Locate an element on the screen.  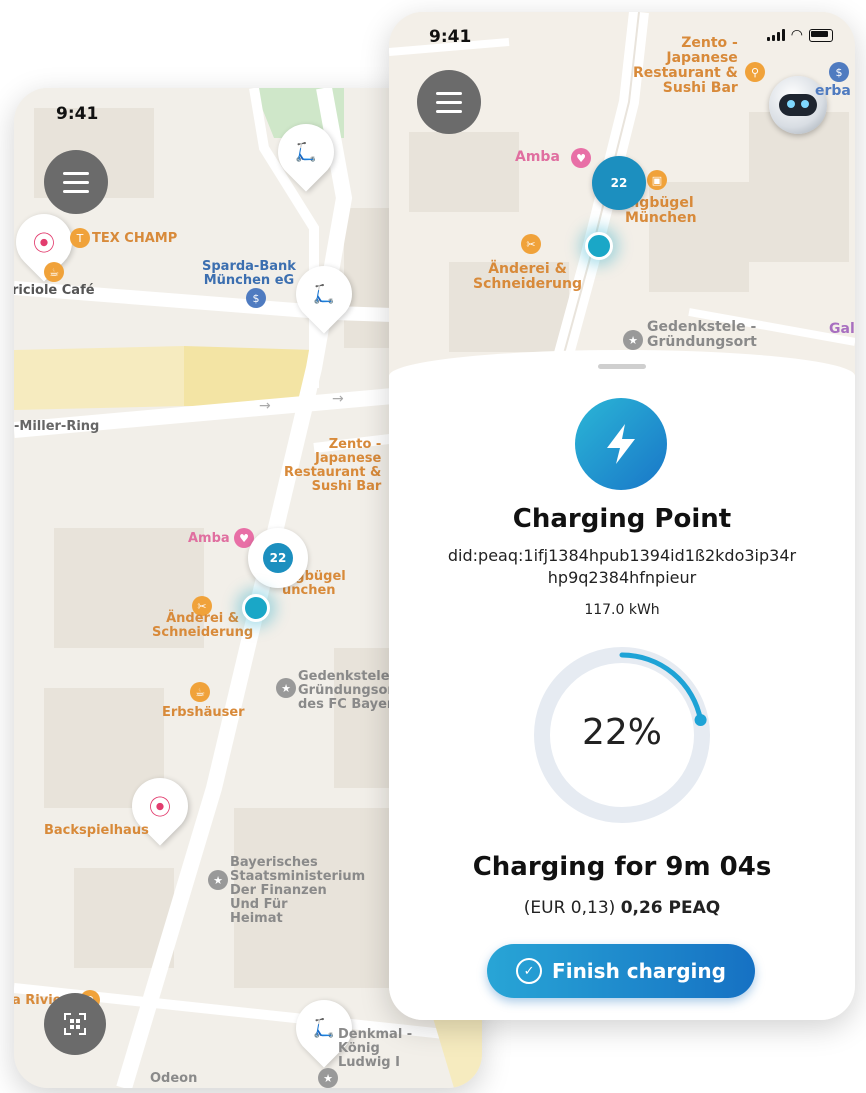
signal-icon is located at coordinates (775, 35).